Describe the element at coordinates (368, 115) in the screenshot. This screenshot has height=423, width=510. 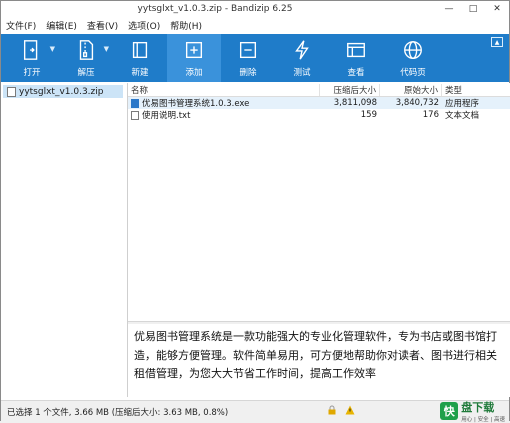
I see `file-packed-size: 159` at that location.